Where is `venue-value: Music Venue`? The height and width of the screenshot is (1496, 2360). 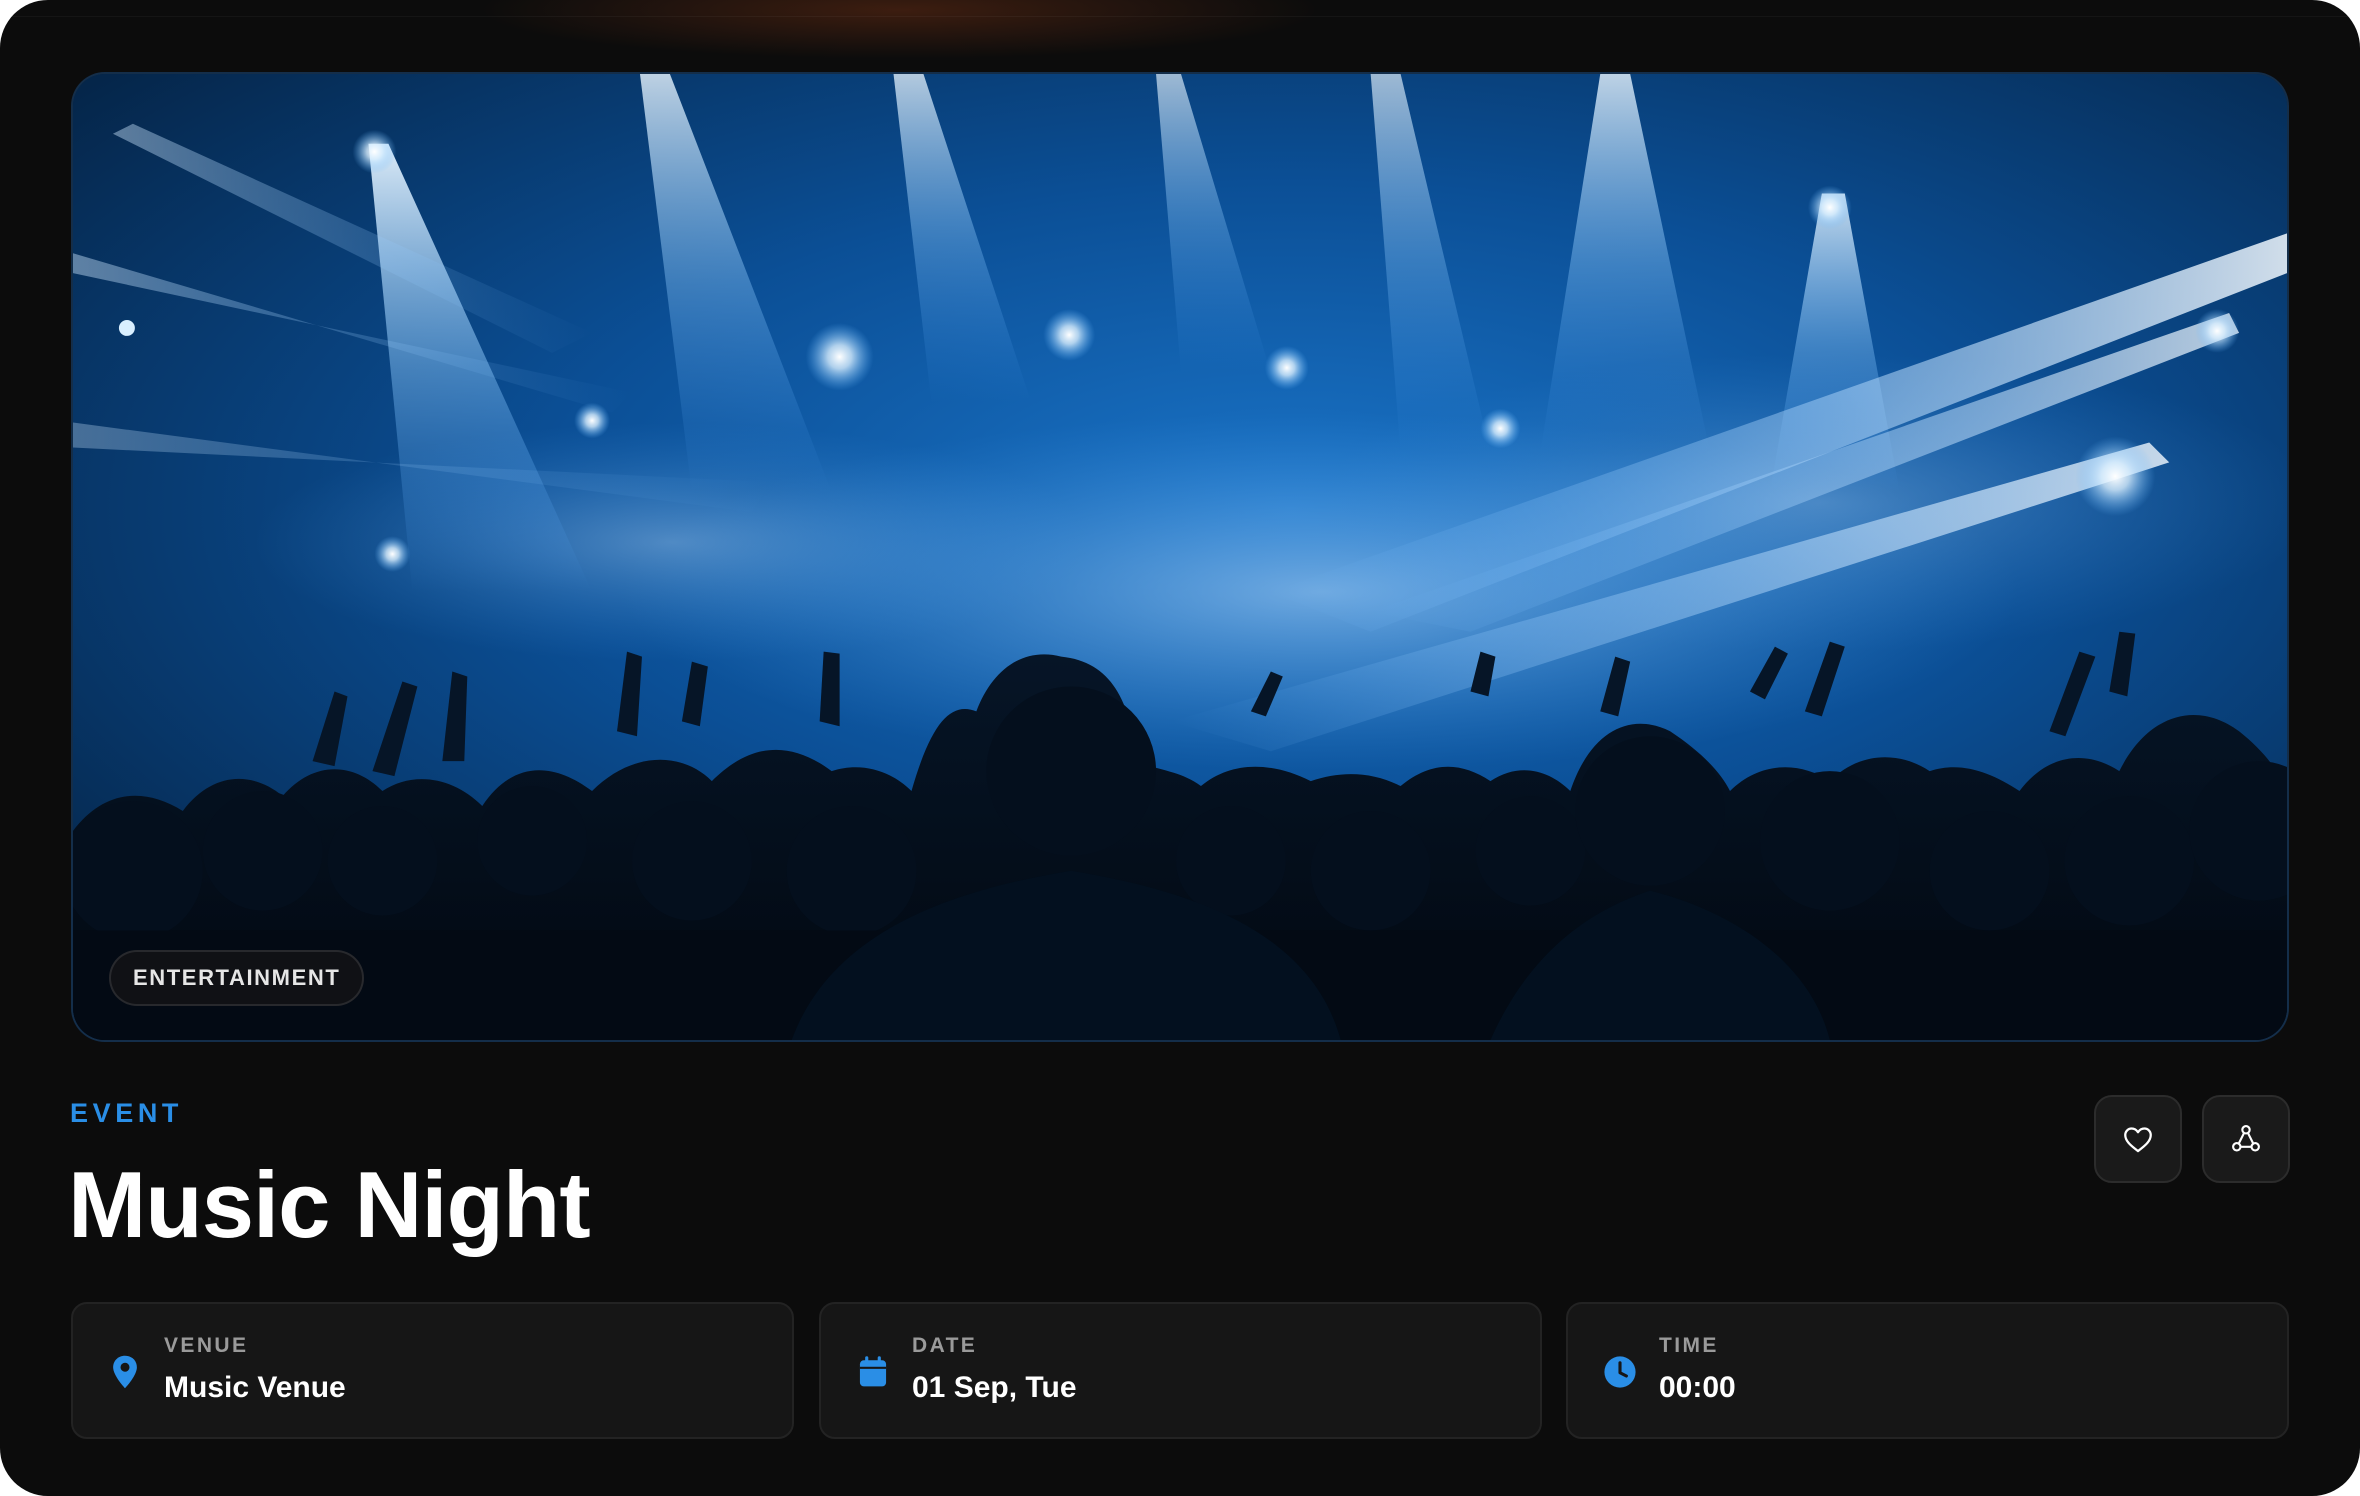
venue-value: Music Venue is located at coordinates (255, 1387).